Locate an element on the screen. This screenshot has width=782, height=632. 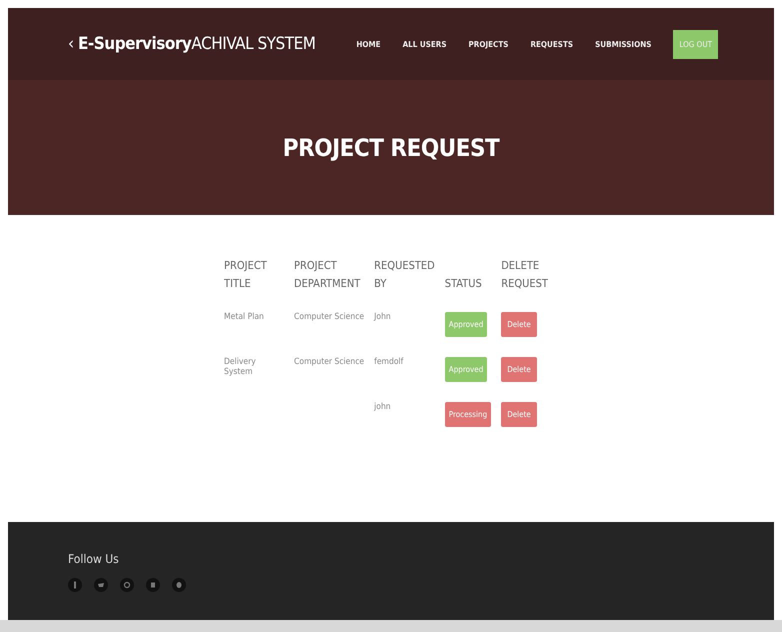
column-header: PROJECT TITLE is located at coordinates (246, 275).